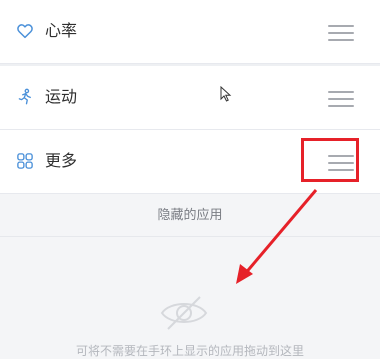 This screenshot has height=359, width=380. What do you see at coordinates (61, 160) in the screenshot?
I see `row-label-more: 更多` at bounding box center [61, 160].